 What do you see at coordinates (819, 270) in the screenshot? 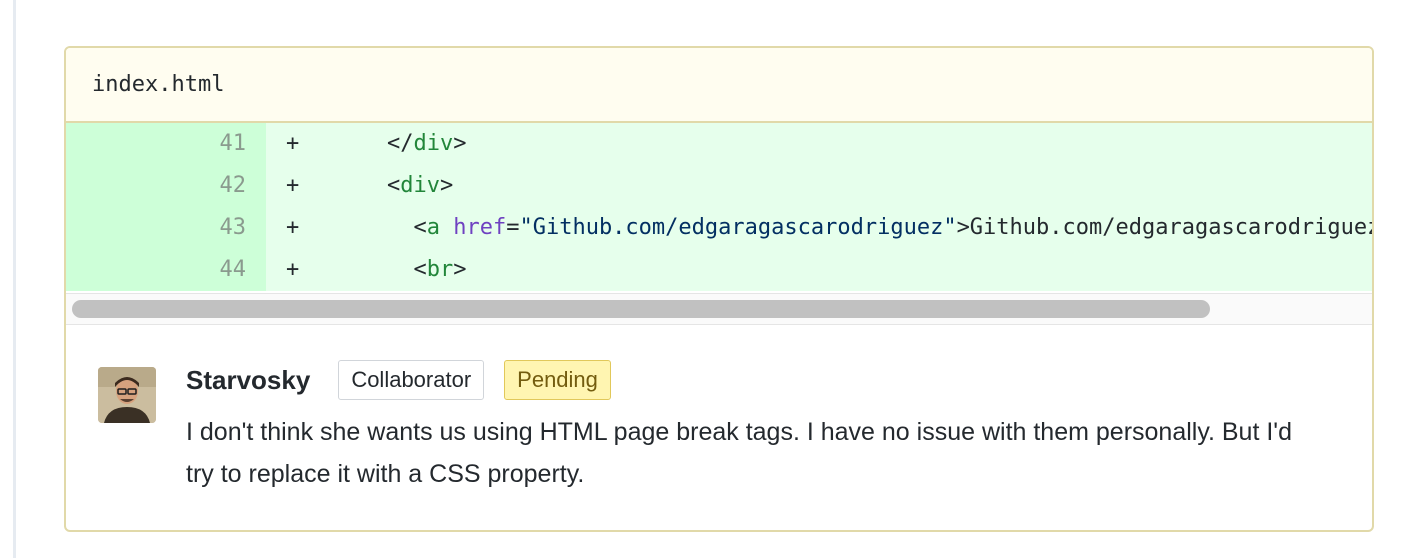
I see `code-content: + <br>` at bounding box center [819, 270].